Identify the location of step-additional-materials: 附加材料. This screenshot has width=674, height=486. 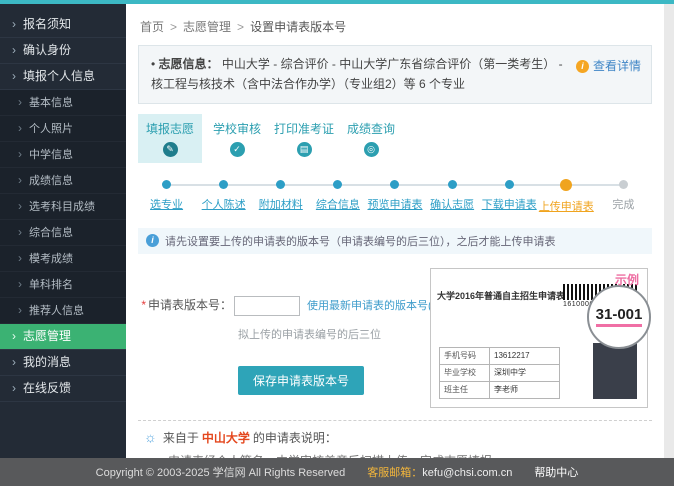
(280, 196).